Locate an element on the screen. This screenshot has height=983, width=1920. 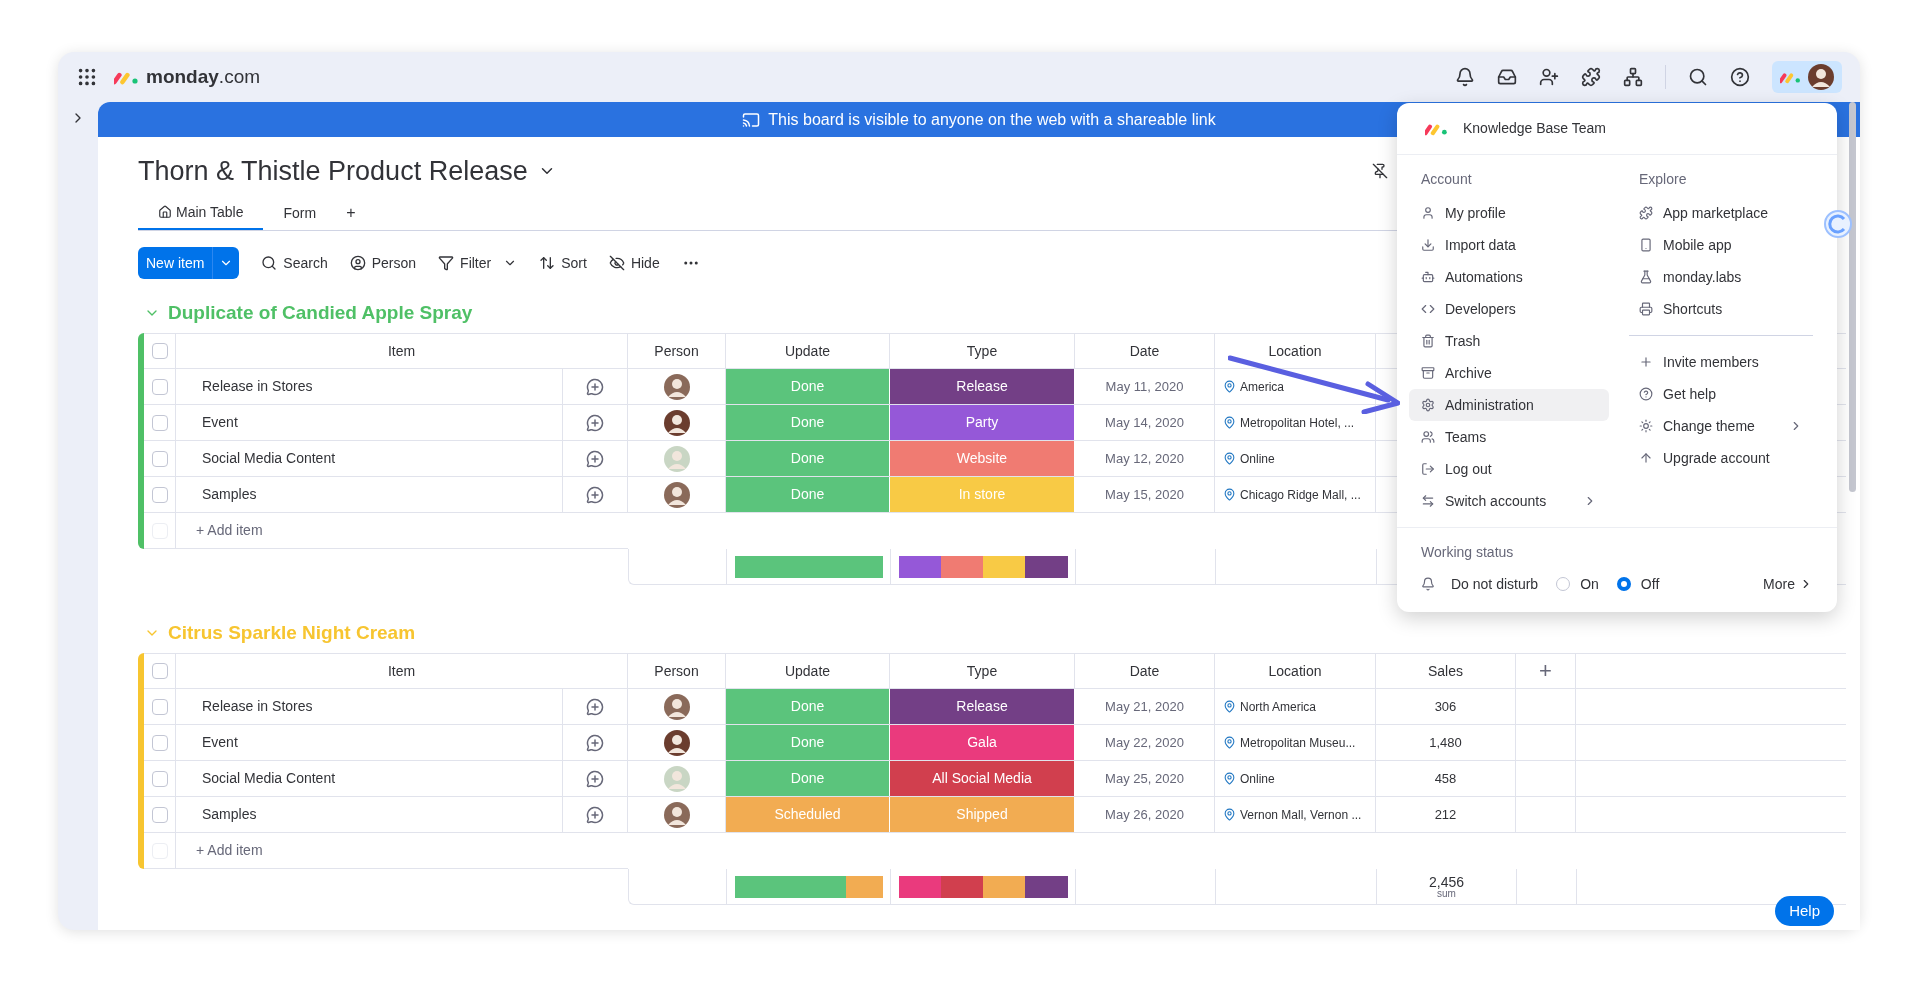
toolbar-button: Person is located at coordinates (383, 263).